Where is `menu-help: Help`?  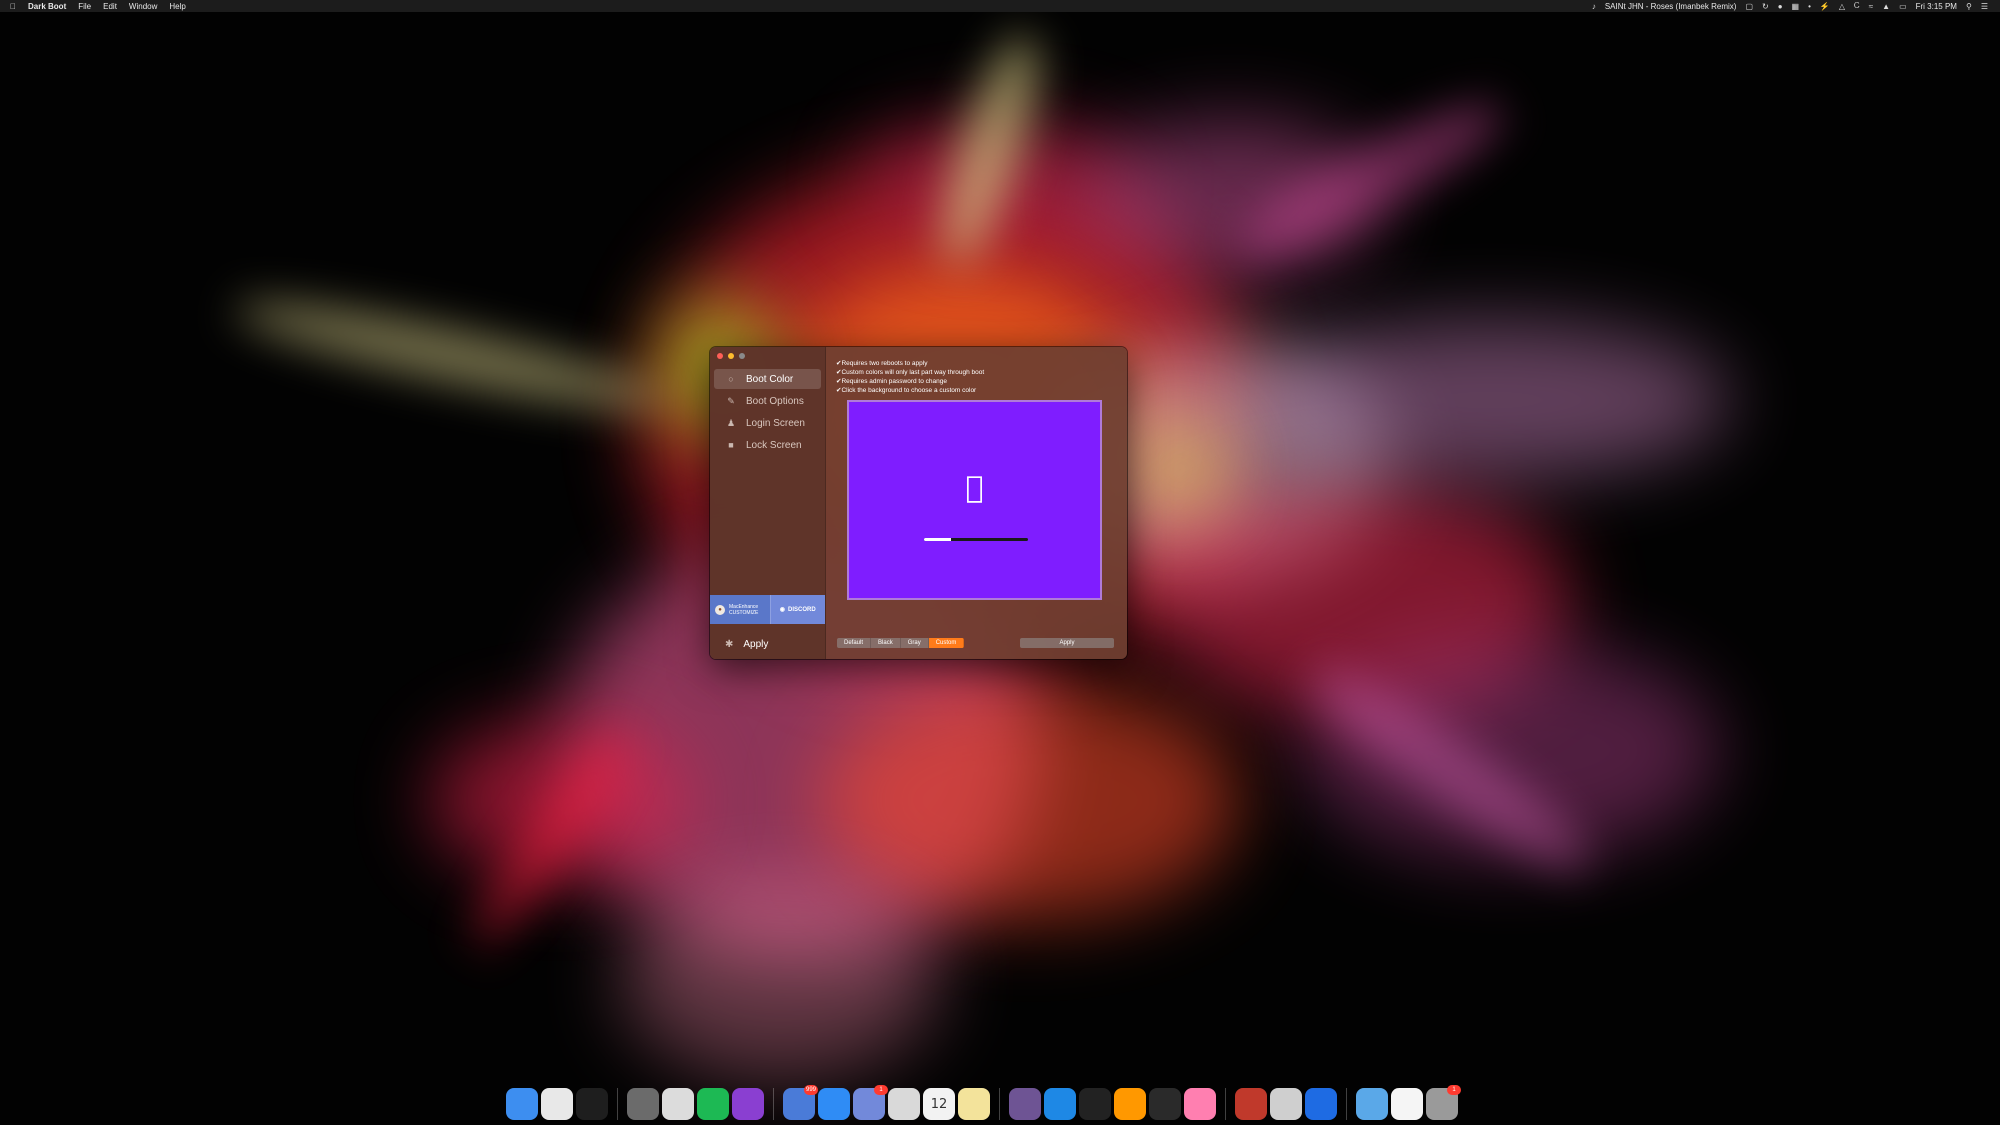 menu-help: Help is located at coordinates (177, 6).